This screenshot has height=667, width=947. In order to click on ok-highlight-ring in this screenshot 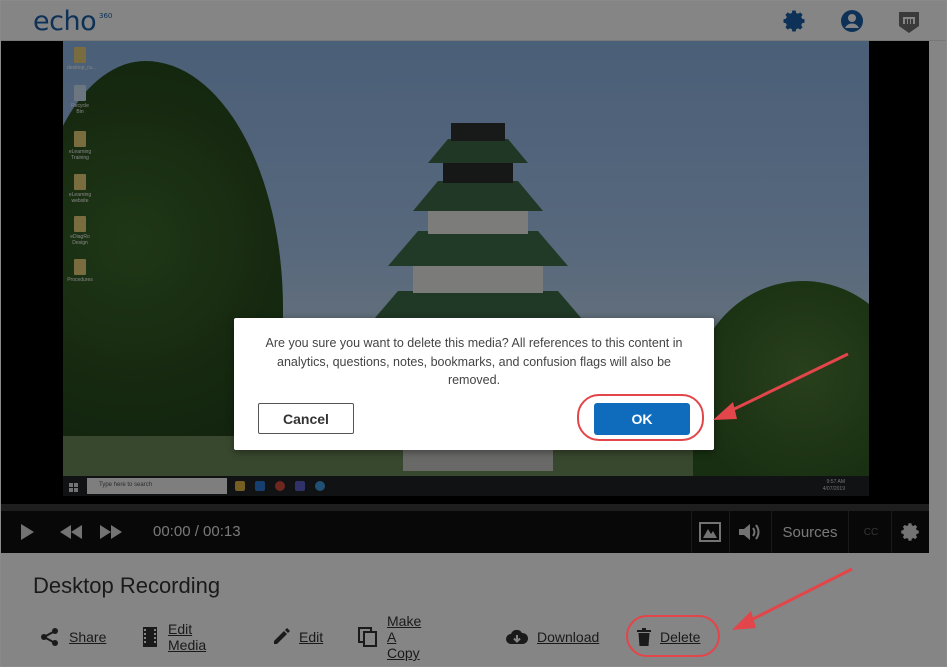, I will do `click(640, 417)`.